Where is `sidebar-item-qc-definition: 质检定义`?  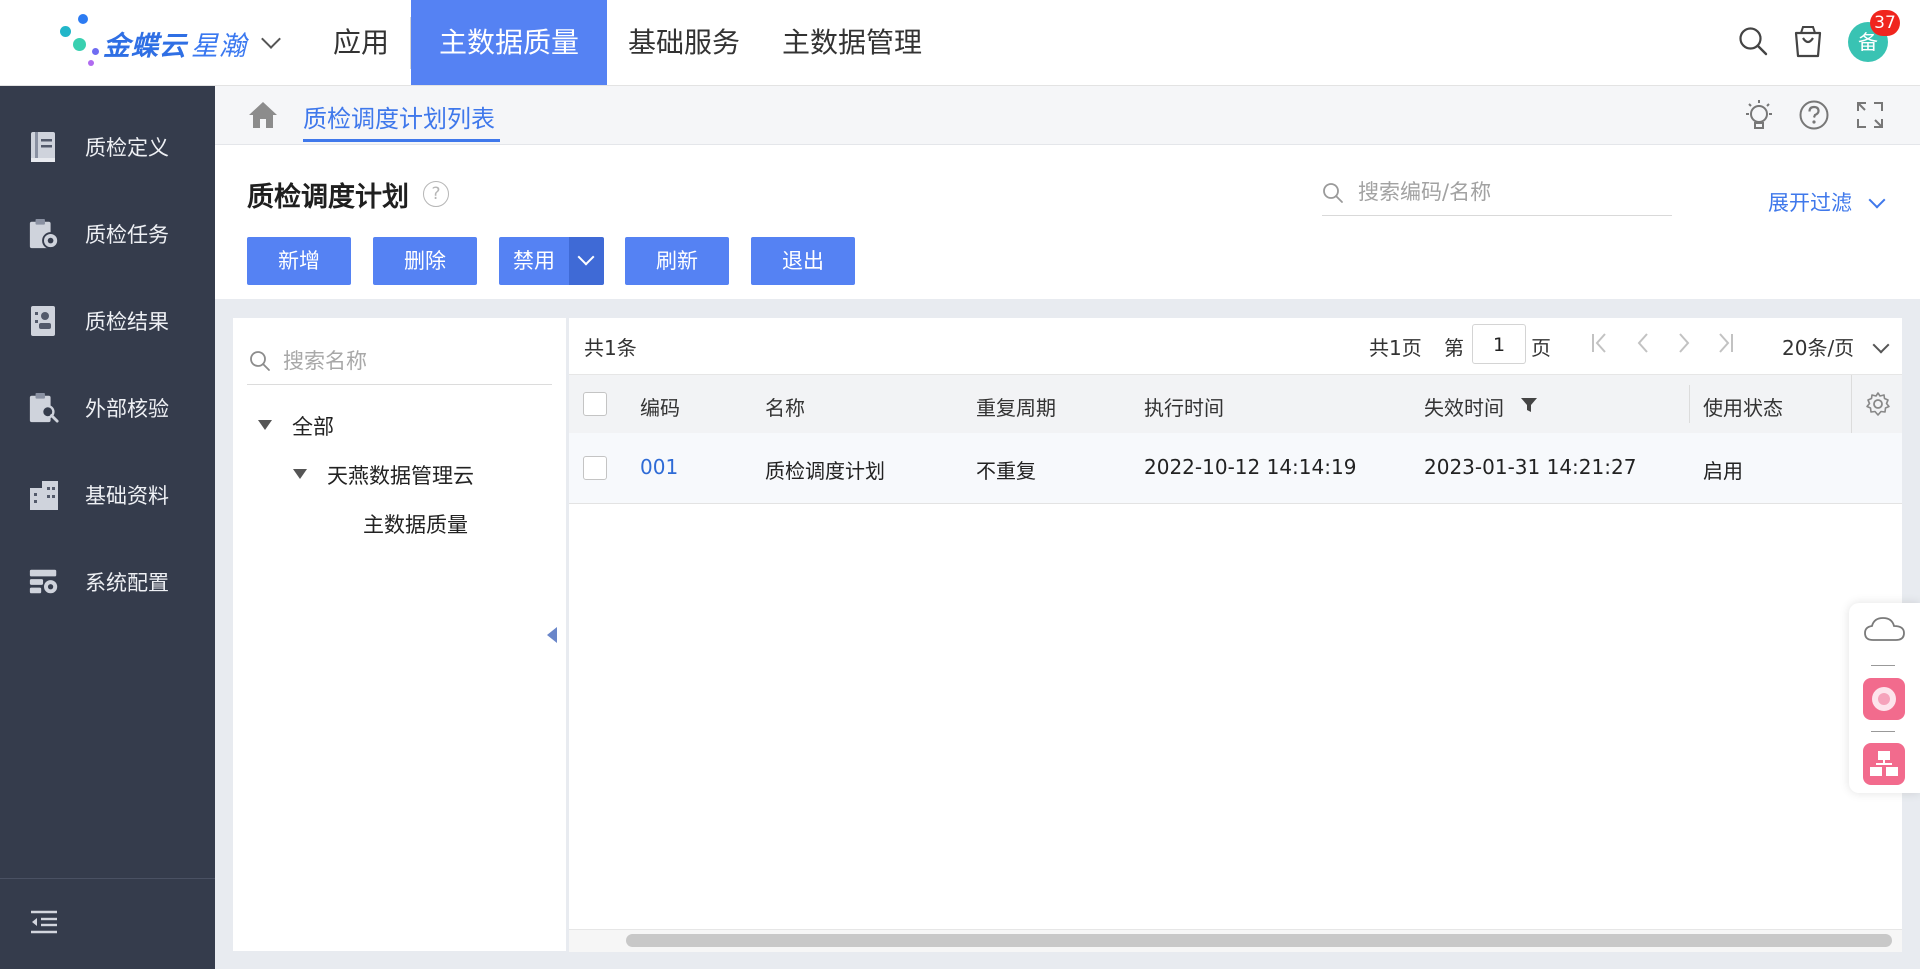 sidebar-item-qc-definition: 质检定义 is located at coordinates (107, 147).